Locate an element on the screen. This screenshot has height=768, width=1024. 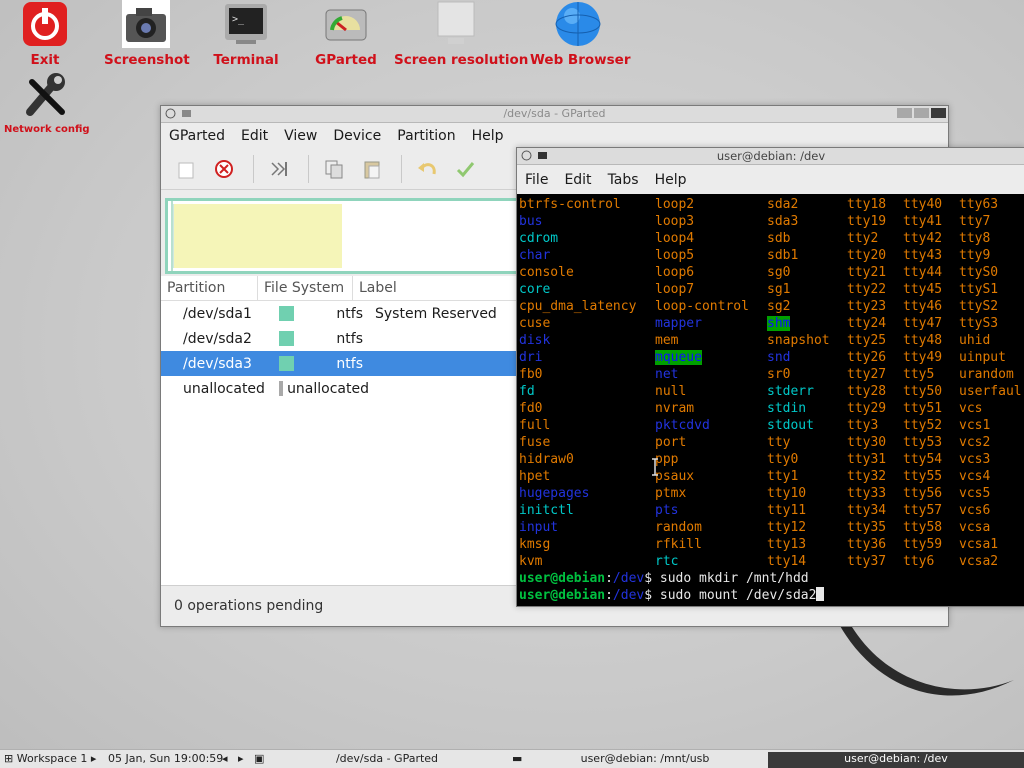
partition-row: unallocated unallocated is located at coordinates (341, 388).